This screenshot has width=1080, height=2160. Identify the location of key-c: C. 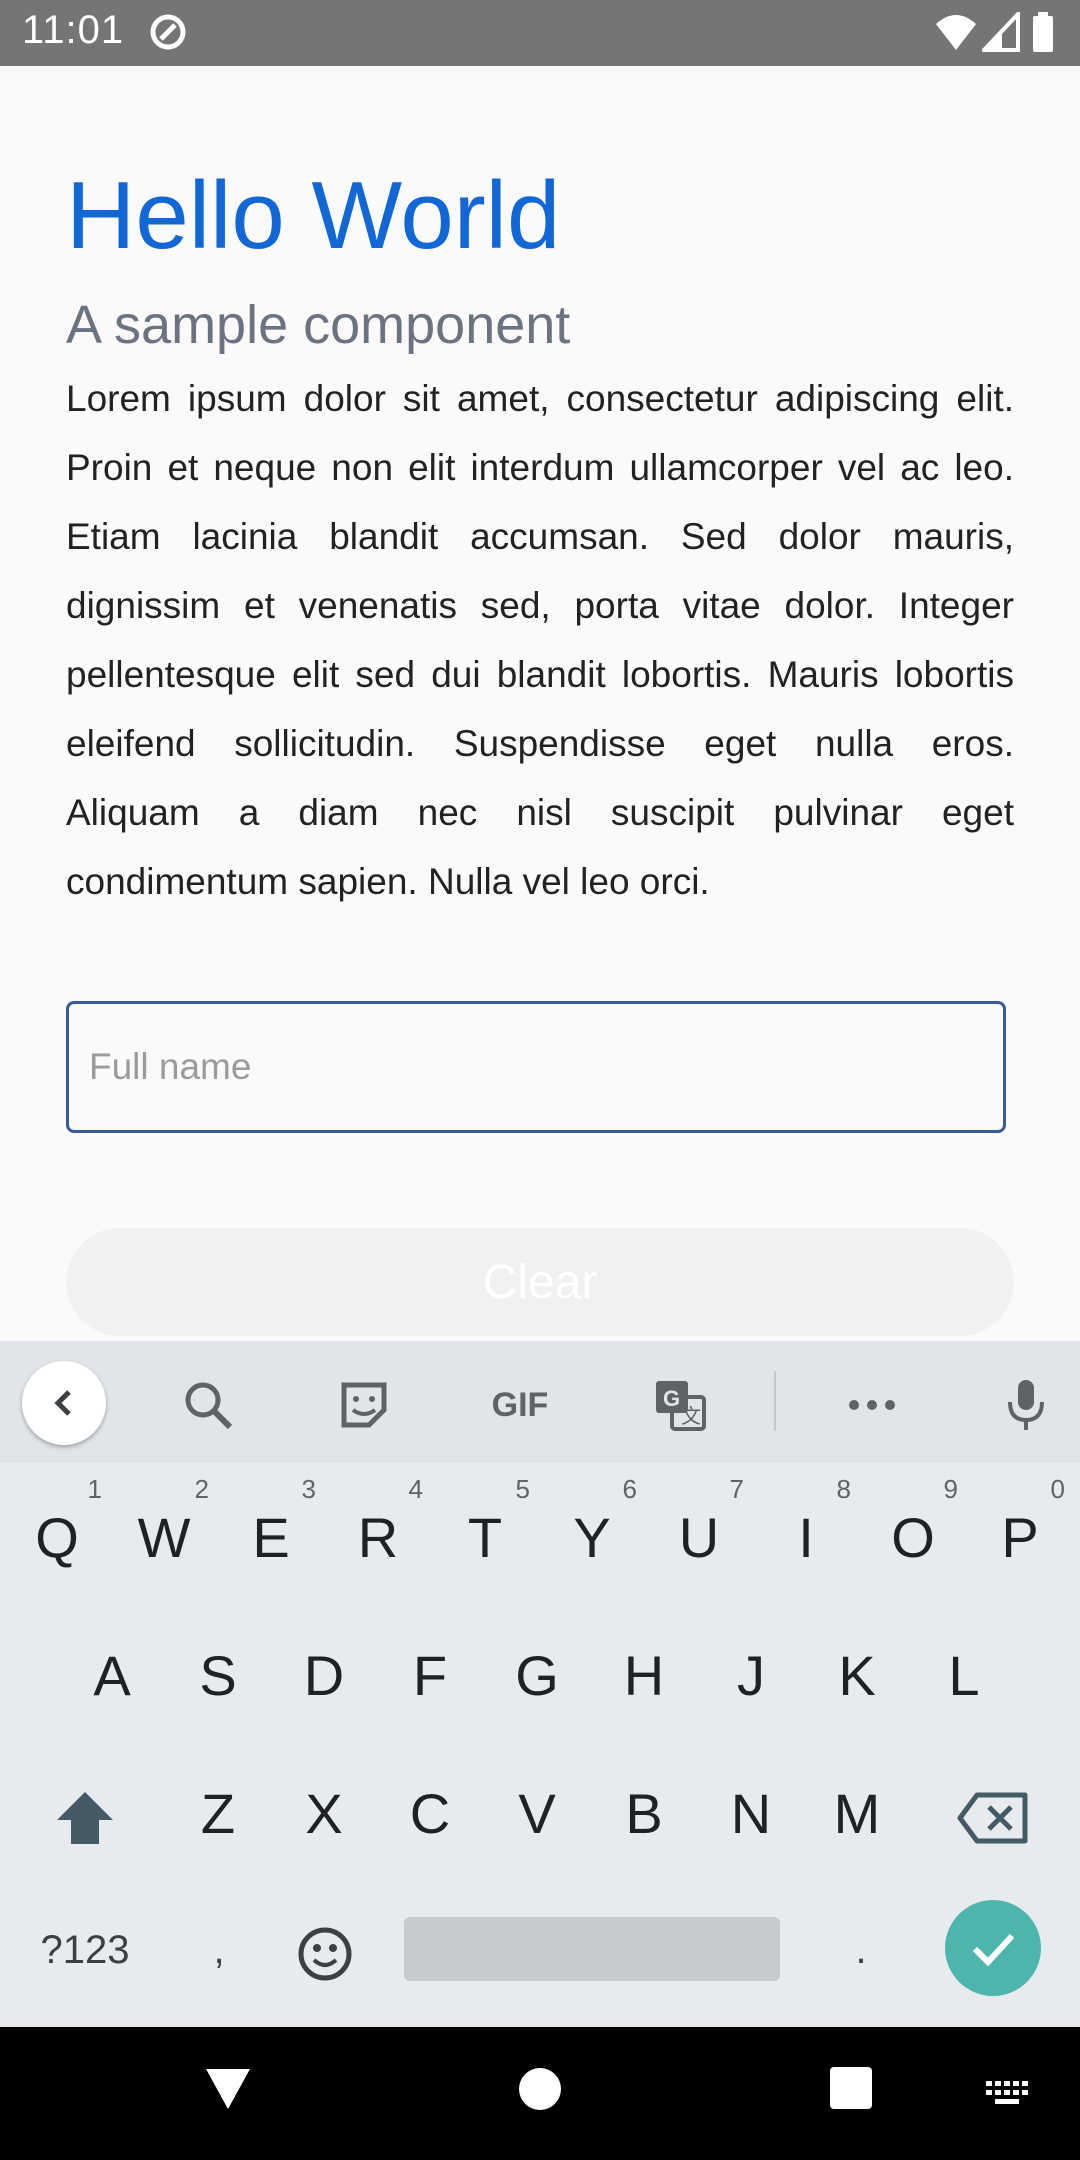
(430, 1814).